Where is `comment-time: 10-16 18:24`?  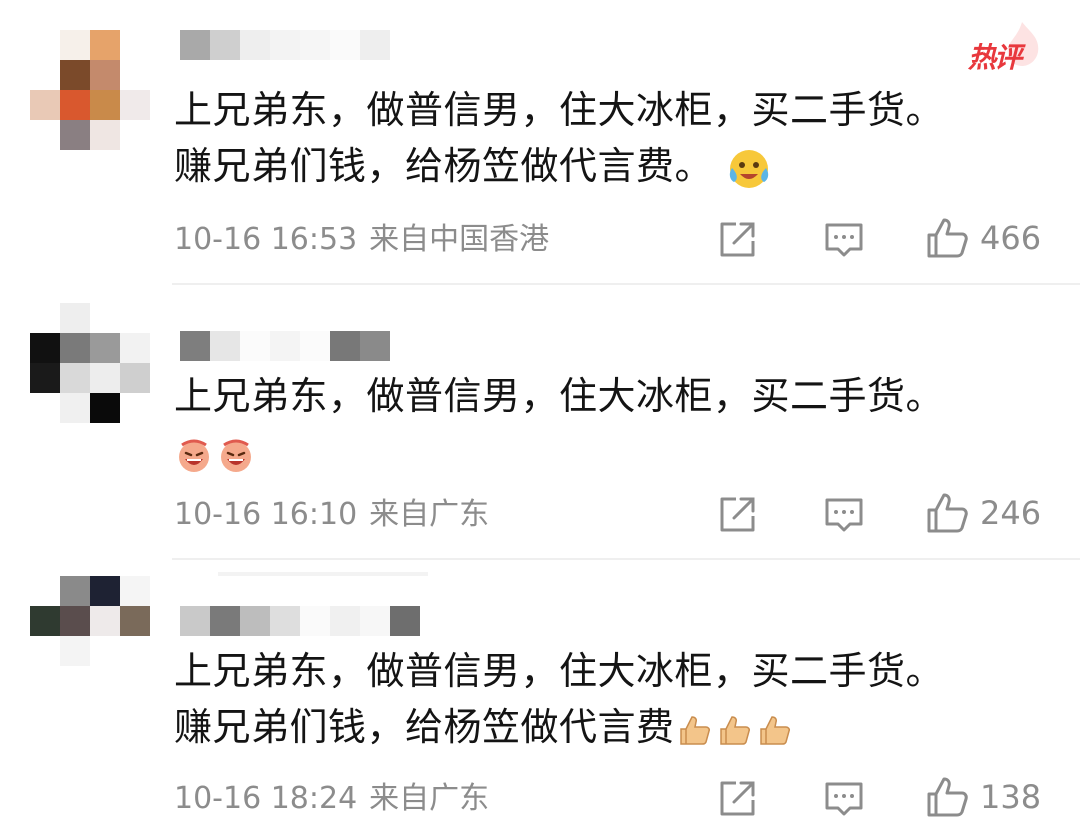 comment-time: 10-16 18:24 is located at coordinates (266, 798).